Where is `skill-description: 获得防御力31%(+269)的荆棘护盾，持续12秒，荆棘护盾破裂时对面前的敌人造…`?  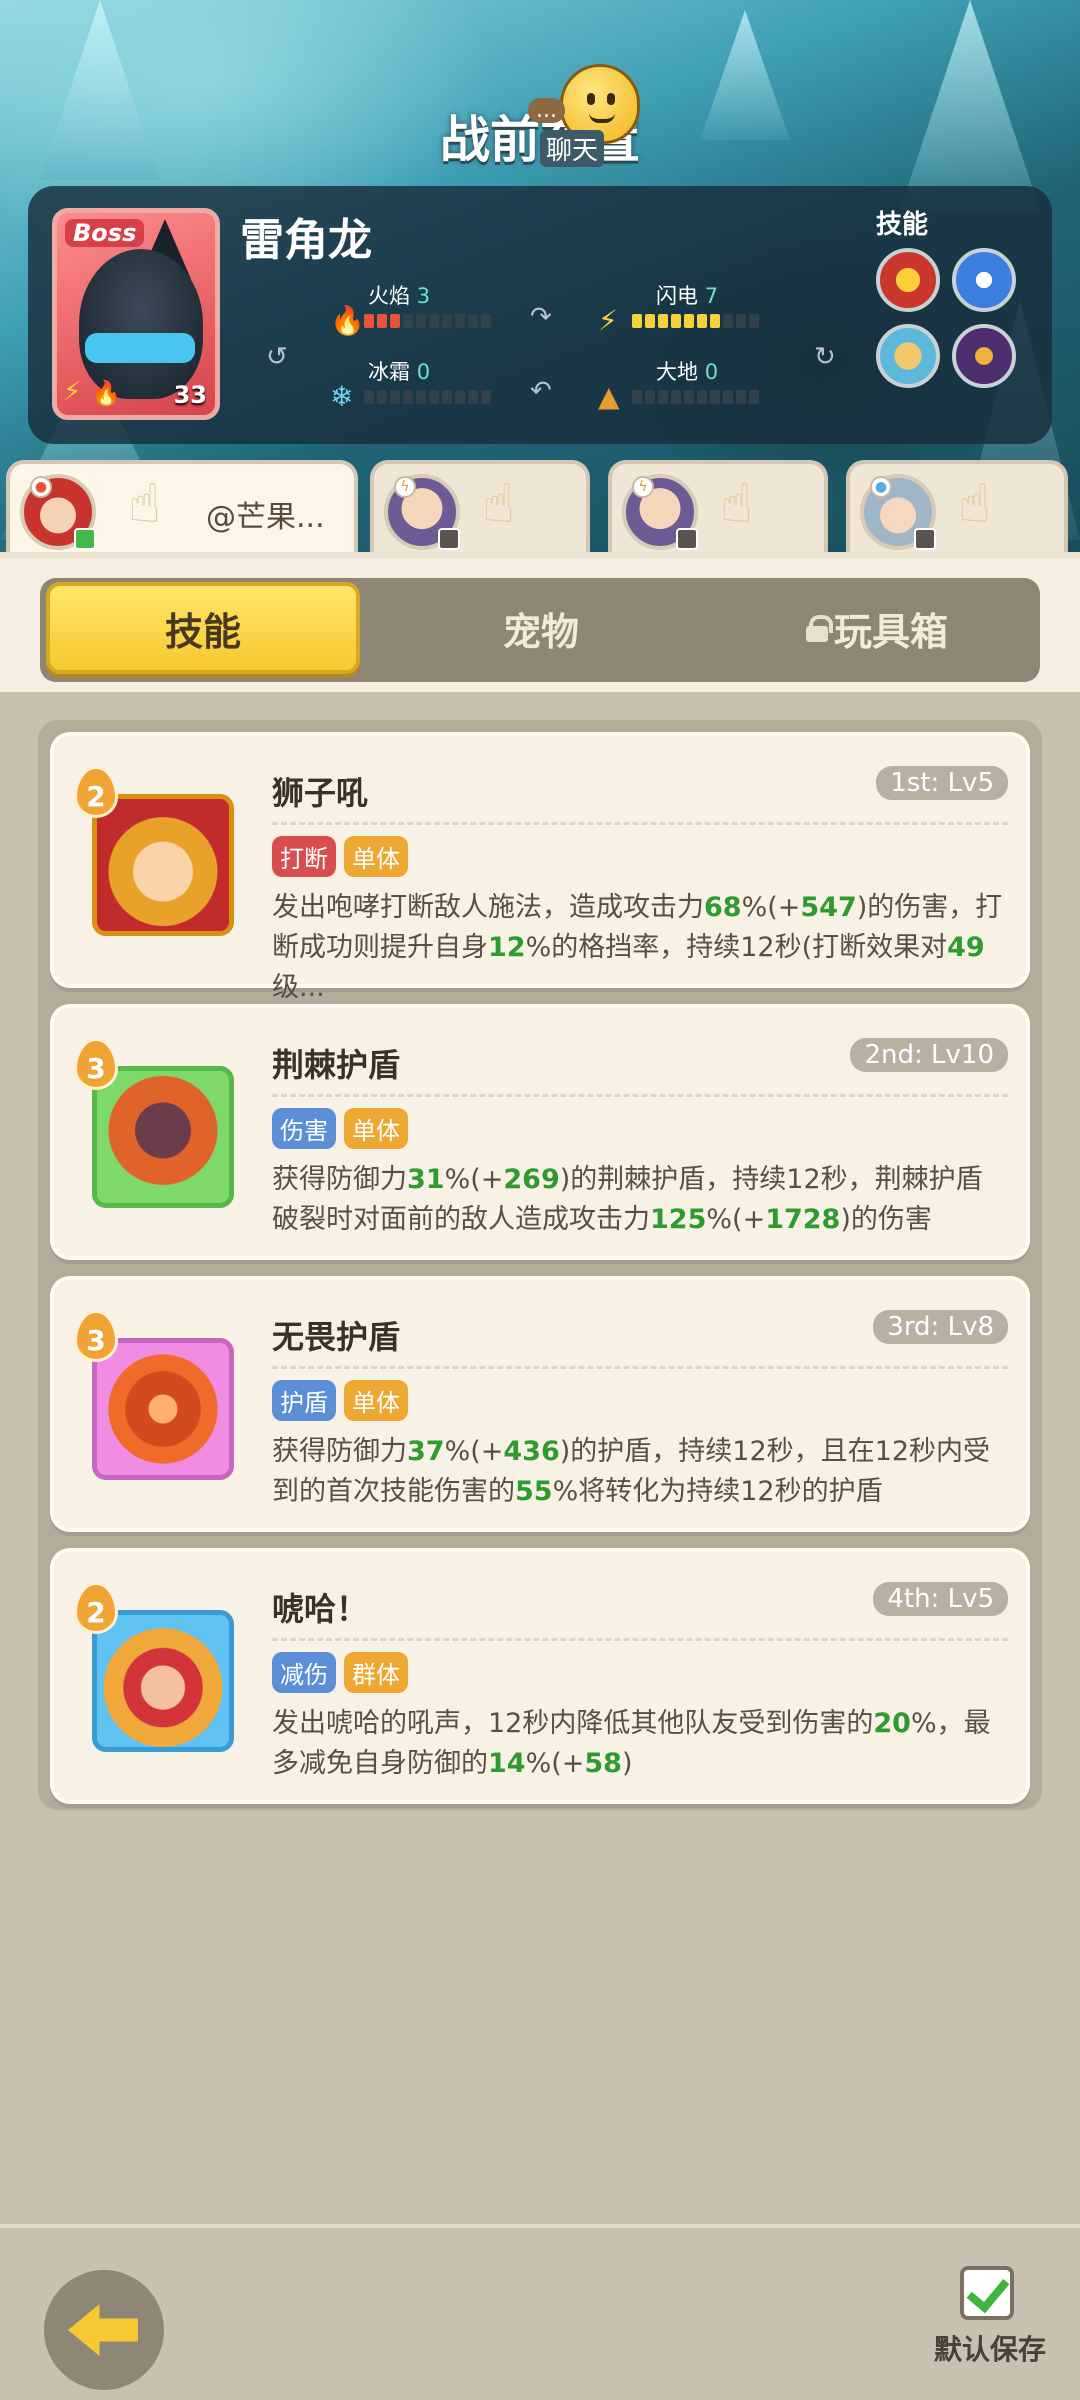
skill-description: 获得防御力31%(+269)的荆棘护盾，持续12秒，荆棘护盾破裂时对面前的敌人造… is located at coordinates (640, 1200).